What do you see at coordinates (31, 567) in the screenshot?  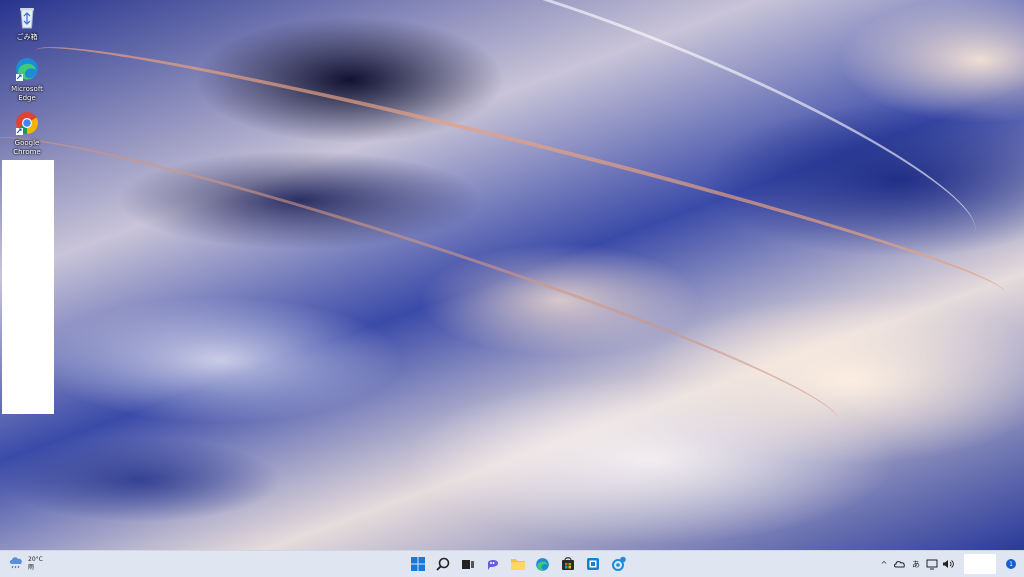 I see `weather-condition: 雨` at bounding box center [31, 567].